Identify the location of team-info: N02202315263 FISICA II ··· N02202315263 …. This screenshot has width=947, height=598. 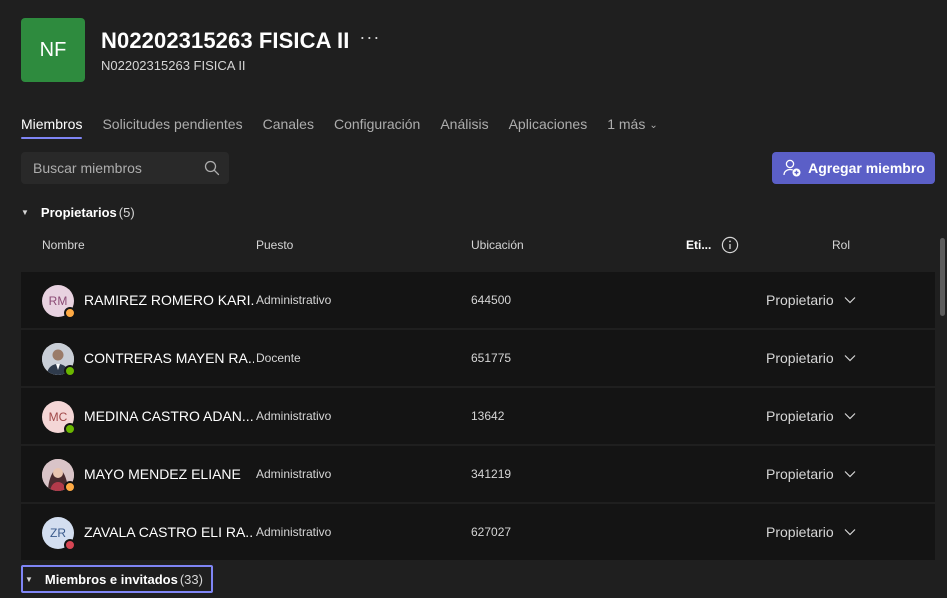
(240, 46).